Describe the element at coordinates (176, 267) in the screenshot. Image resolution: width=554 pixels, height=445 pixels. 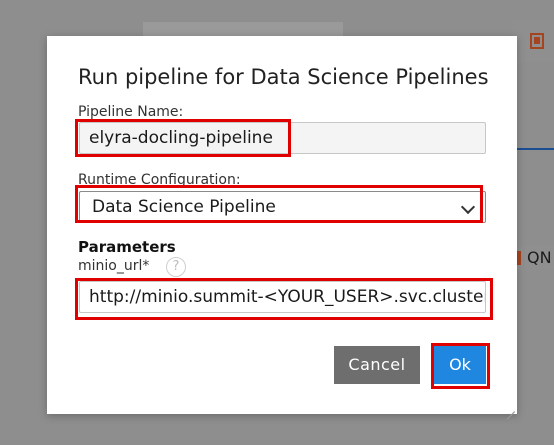
I see `help-icon: ?` at that location.